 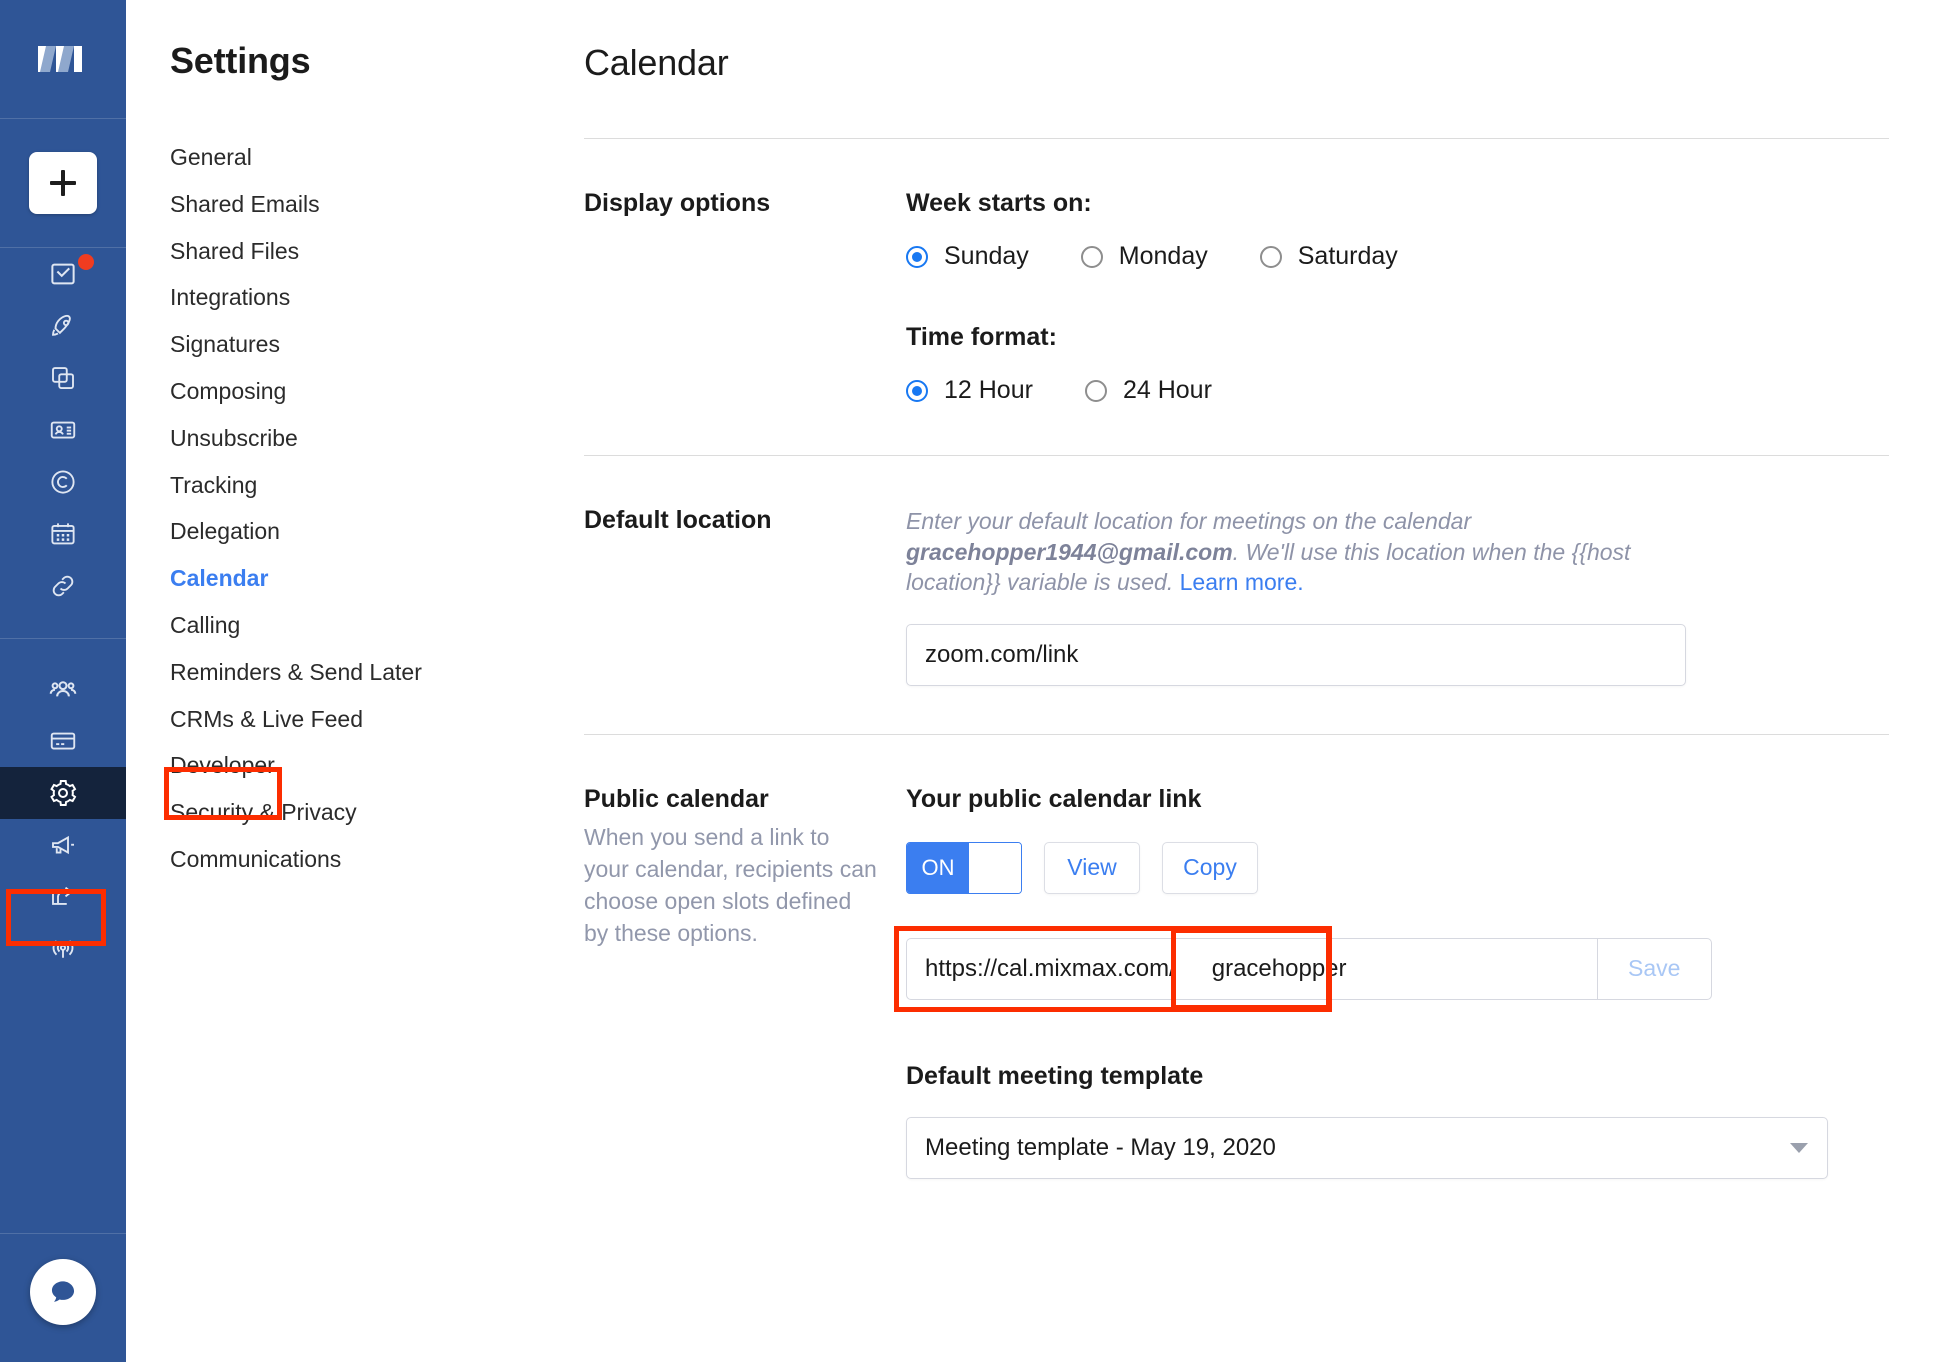 What do you see at coordinates (678, 520) in the screenshot?
I see `default-location-label: Default location` at bounding box center [678, 520].